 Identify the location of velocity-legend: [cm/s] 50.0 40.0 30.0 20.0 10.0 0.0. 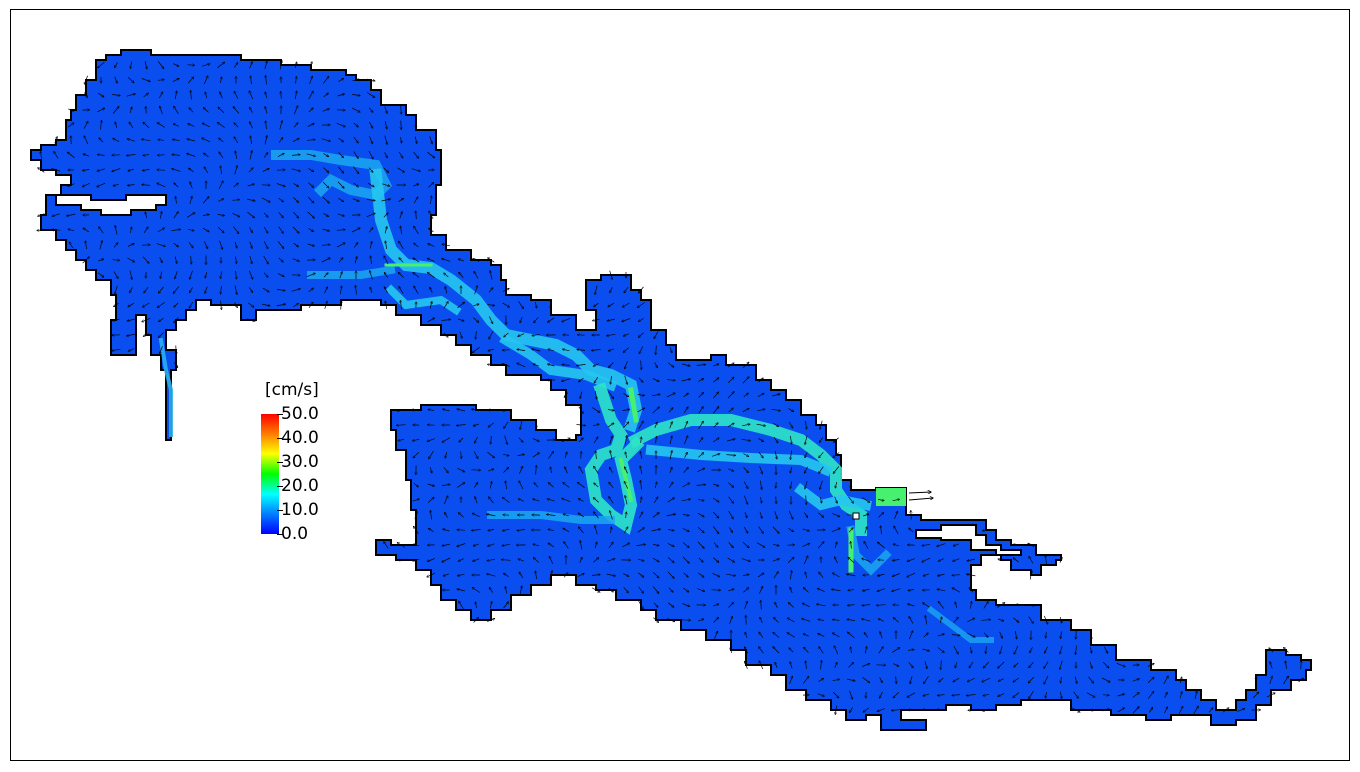
(301, 465).